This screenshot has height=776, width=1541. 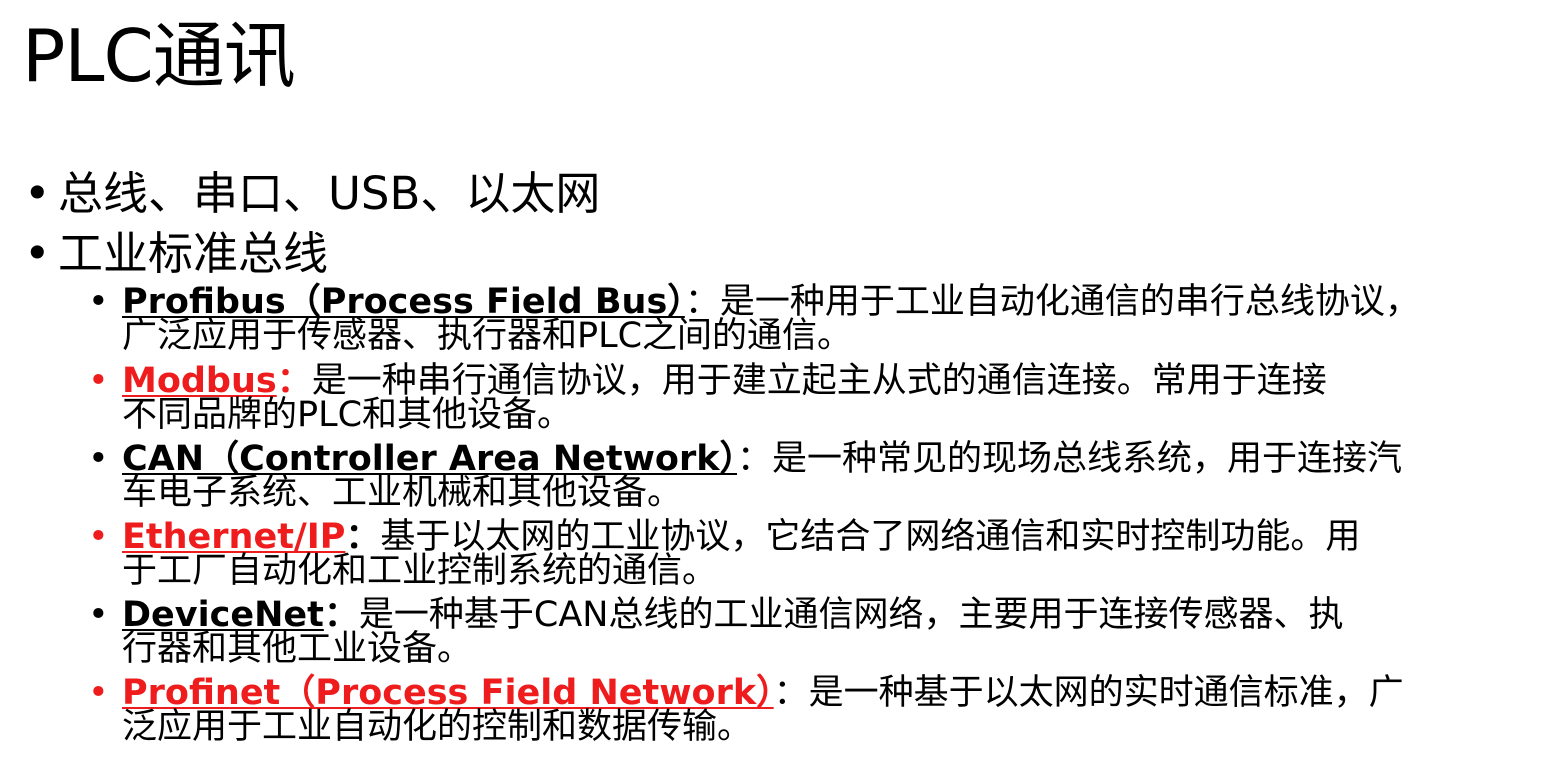 What do you see at coordinates (193, 253) in the screenshot?
I see `bullet-text: 工业标准总线` at bounding box center [193, 253].